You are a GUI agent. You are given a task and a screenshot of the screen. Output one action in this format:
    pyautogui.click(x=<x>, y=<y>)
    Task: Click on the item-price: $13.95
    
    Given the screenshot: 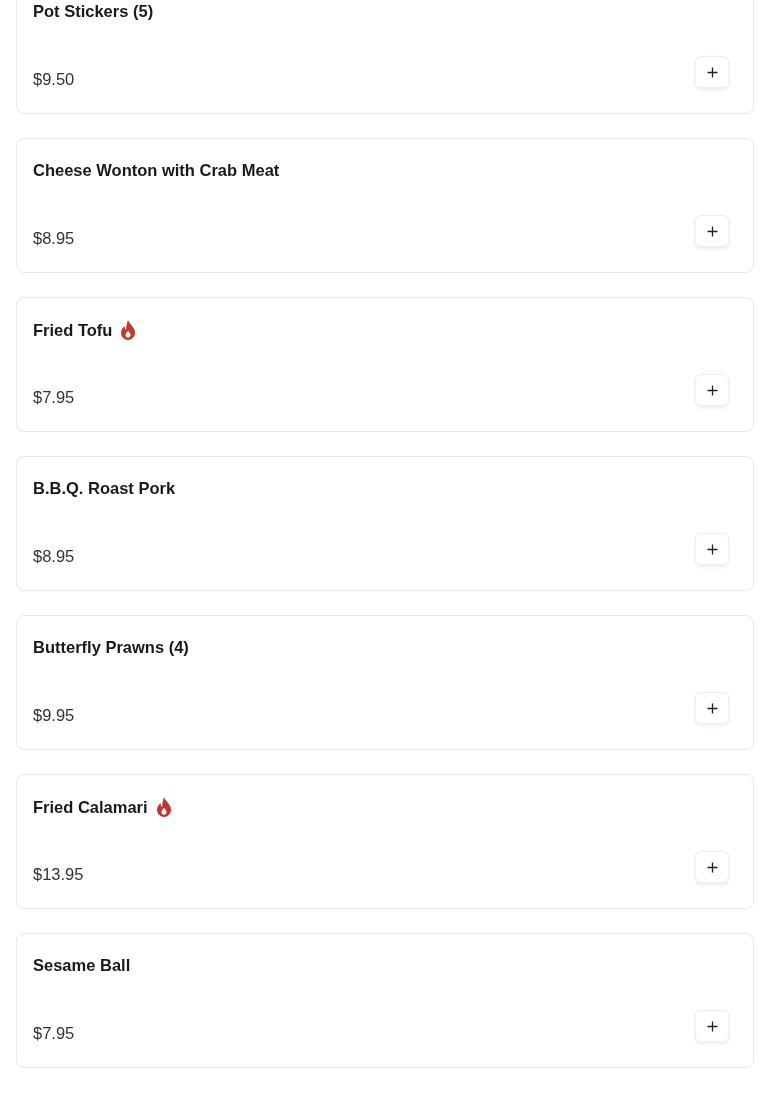 What is the action you would take?
    pyautogui.click(x=58, y=875)
    